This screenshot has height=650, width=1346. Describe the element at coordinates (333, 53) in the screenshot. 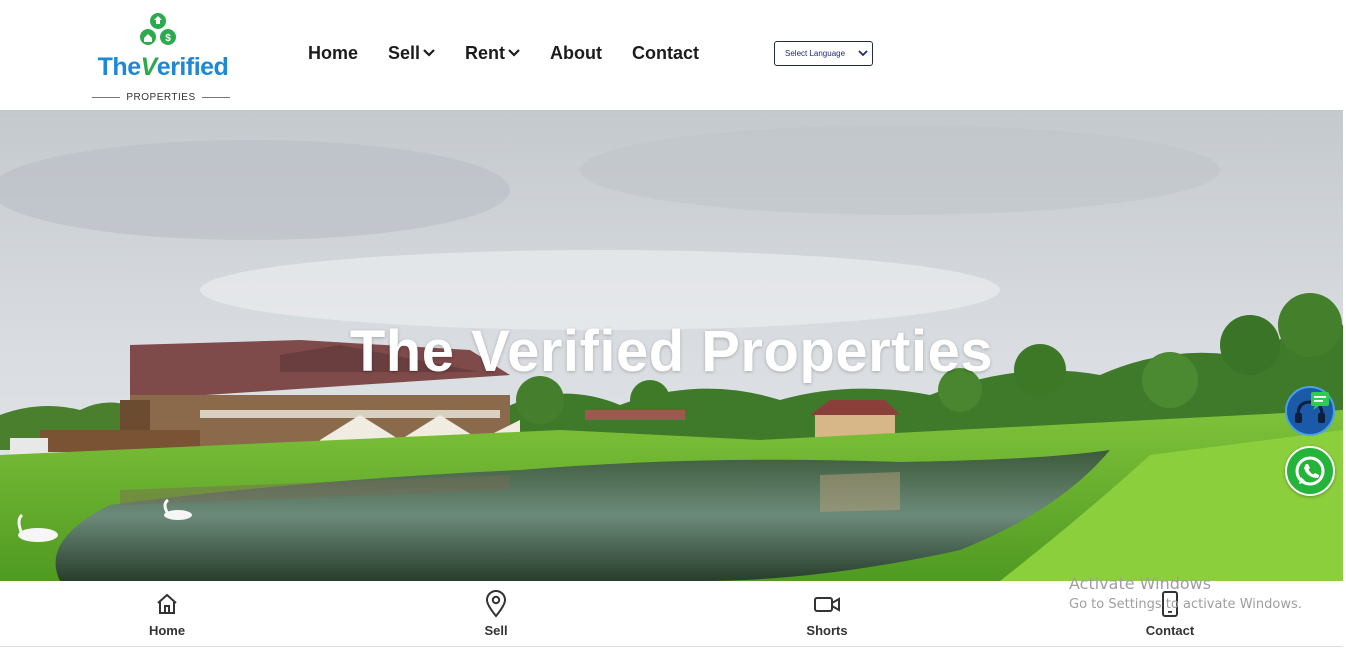

I see `nav-home: Home` at that location.